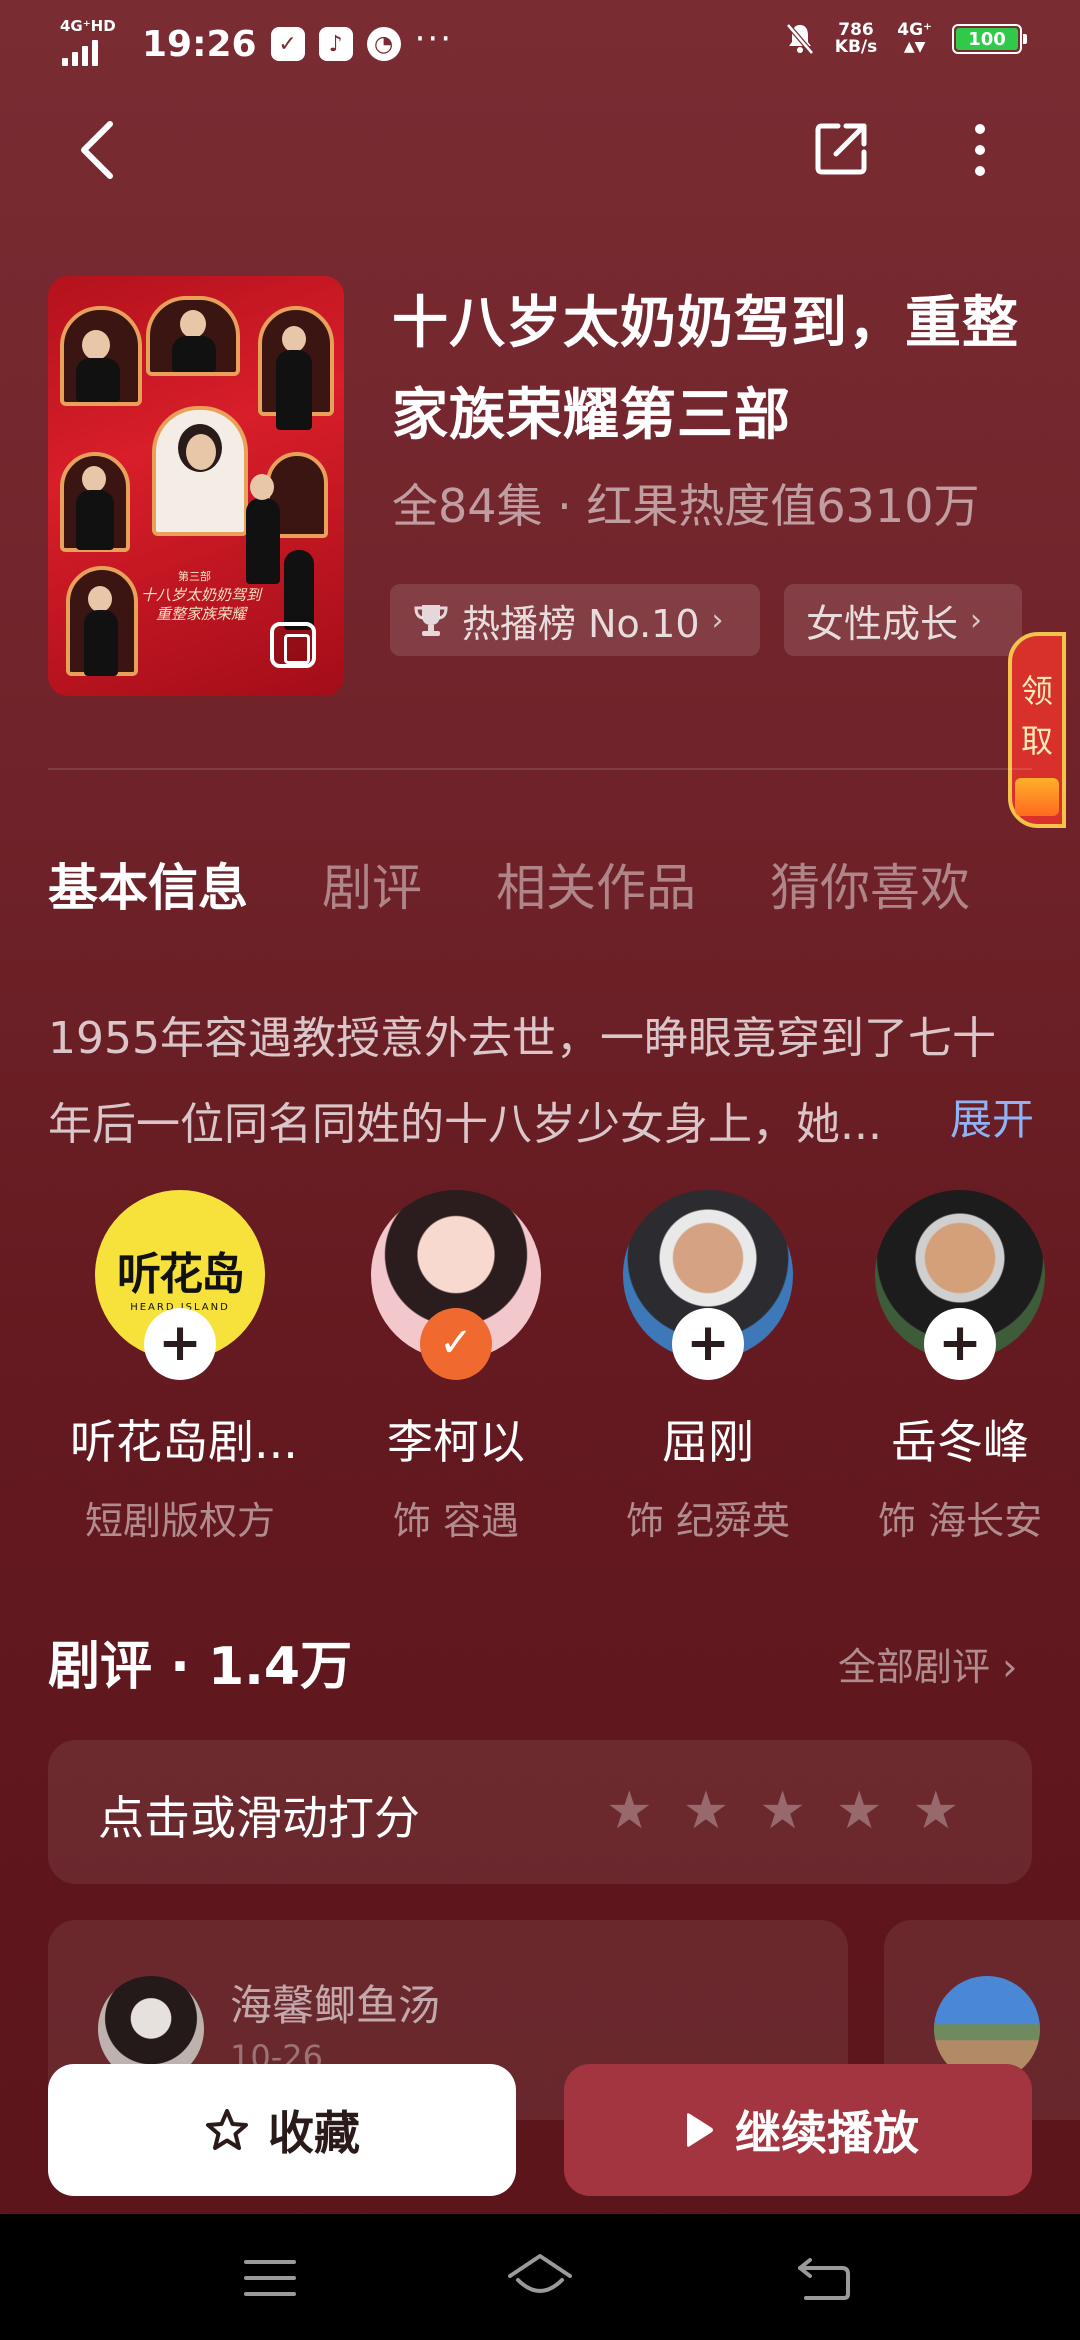 The width and height of the screenshot is (1080, 2340). I want to click on back-chevron-icon, so click(100, 150).